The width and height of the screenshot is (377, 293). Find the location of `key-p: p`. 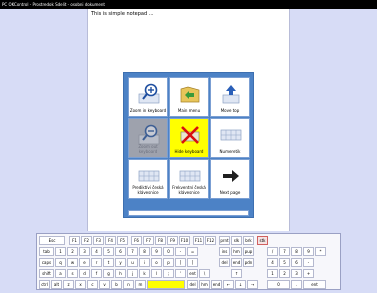

key-p: p is located at coordinates (168, 262).